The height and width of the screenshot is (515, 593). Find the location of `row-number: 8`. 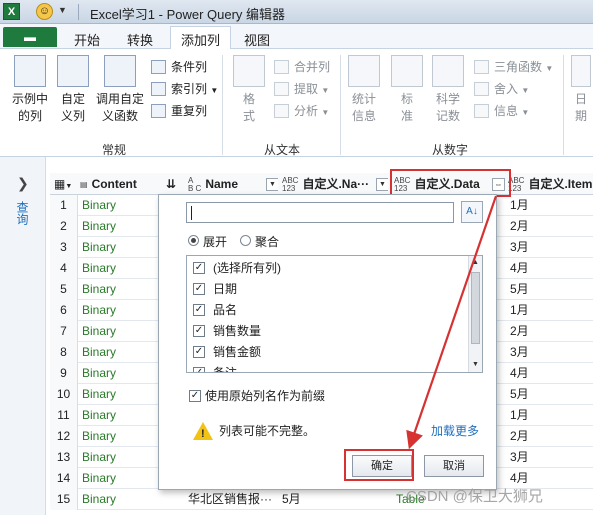

row-number: 8 is located at coordinates (64, 352).